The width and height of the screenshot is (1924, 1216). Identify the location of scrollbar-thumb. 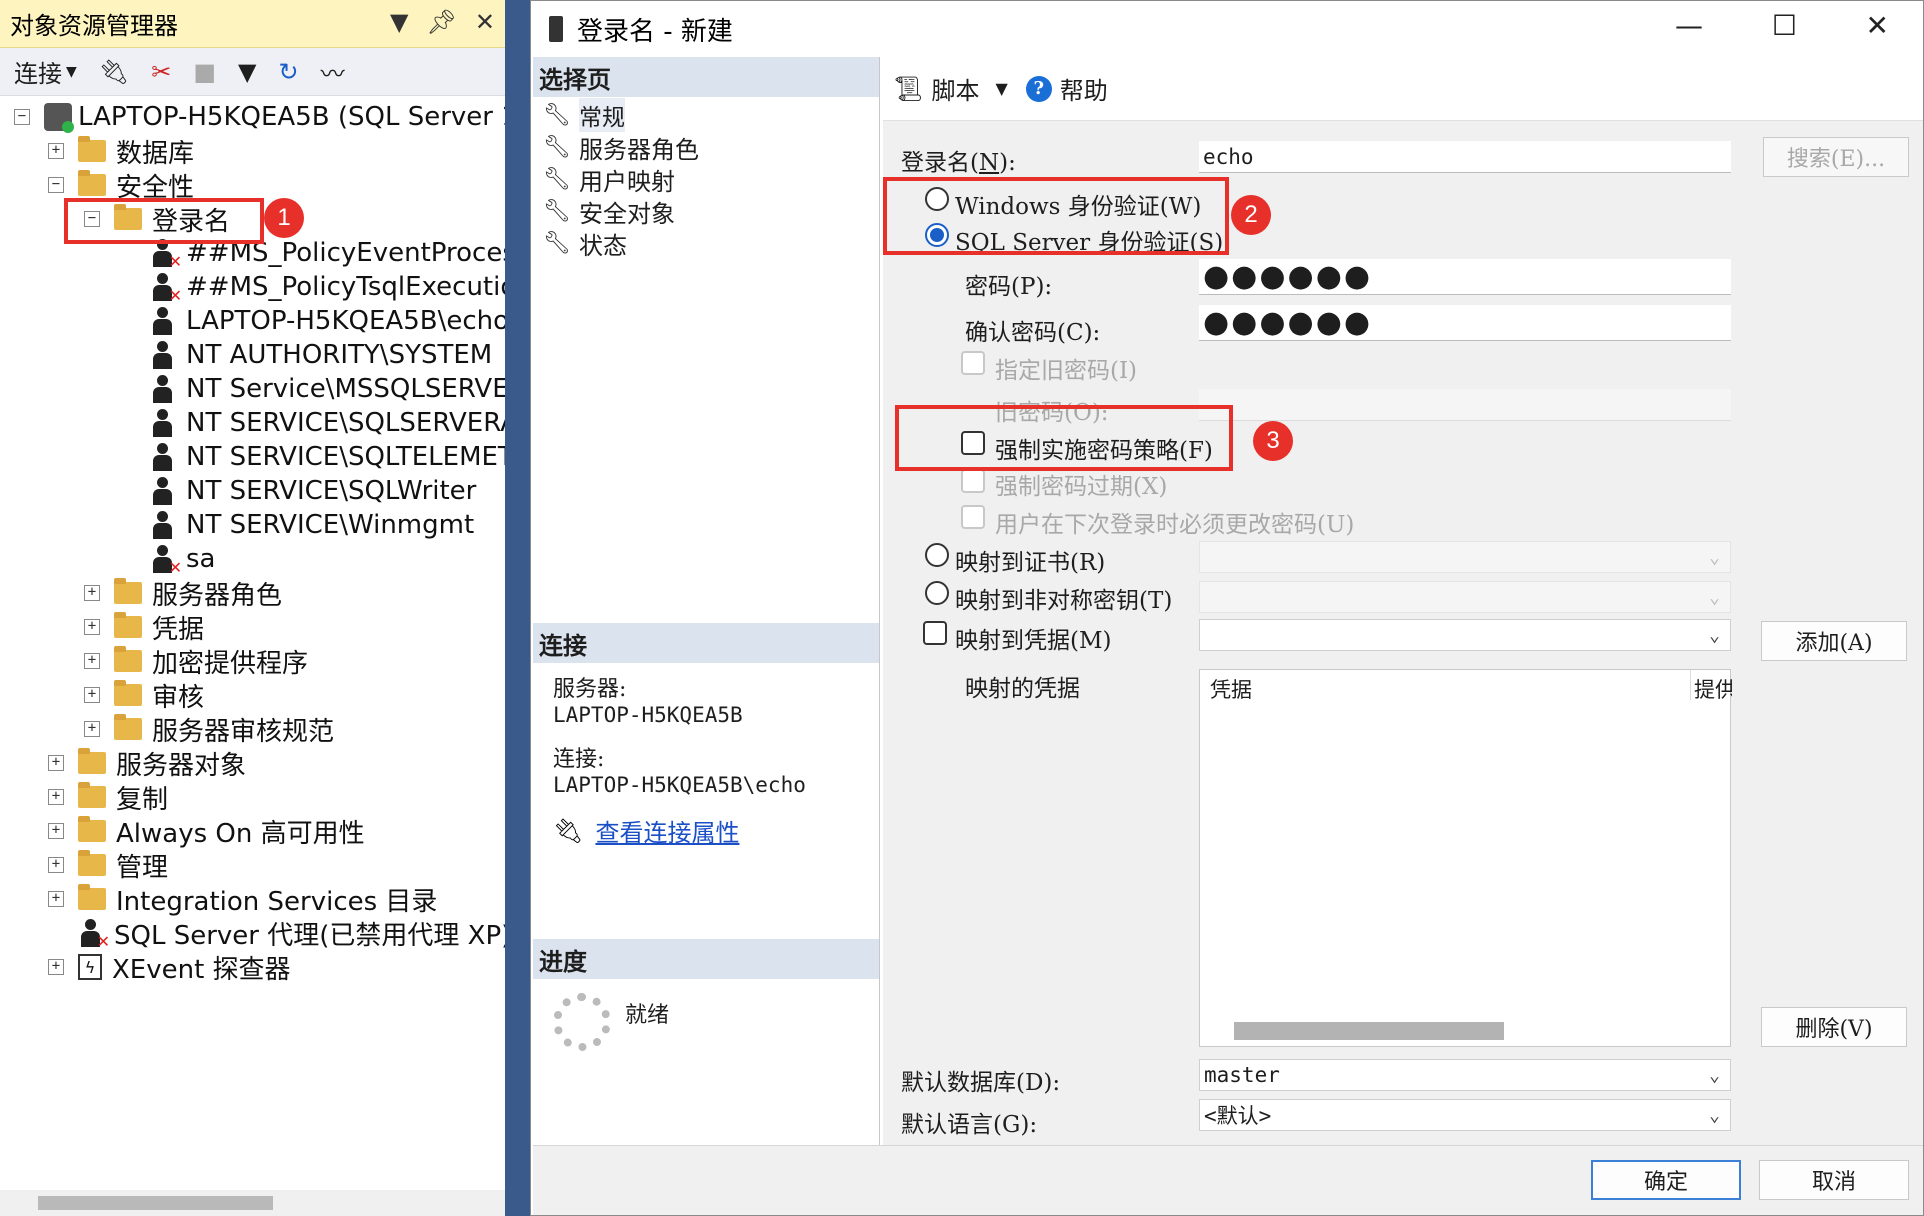
(155, 1203).